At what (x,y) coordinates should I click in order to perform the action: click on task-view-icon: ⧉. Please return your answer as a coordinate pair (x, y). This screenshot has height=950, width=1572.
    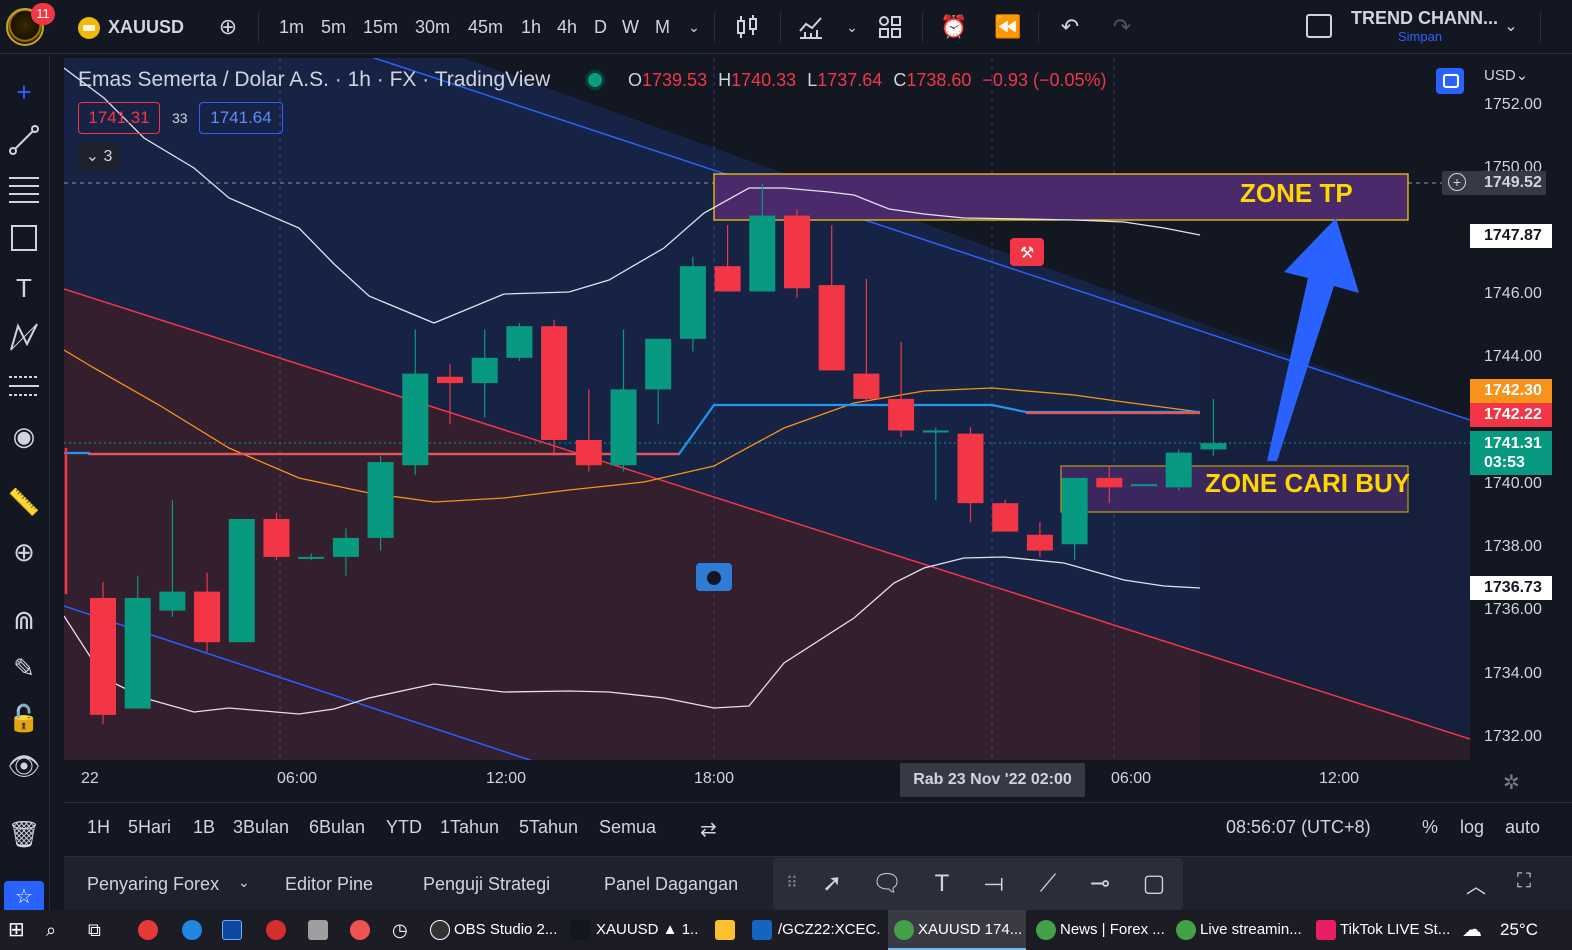
    Looking at the image, I should click on (94, 930).